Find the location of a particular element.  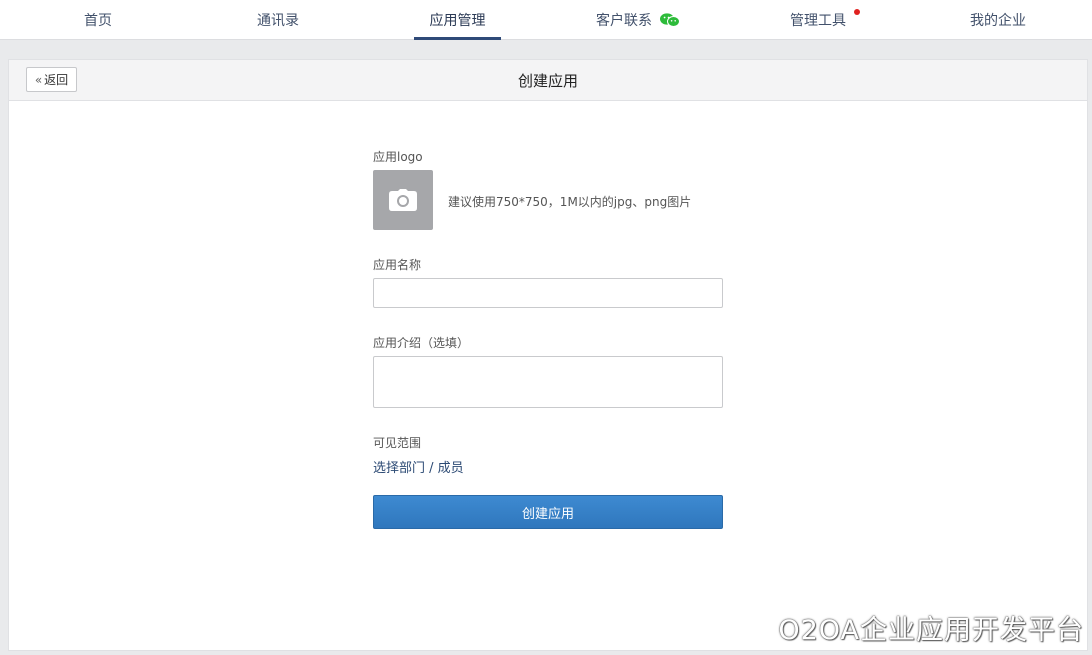

nav-item-customer-contact: 客户联系 is located at coordinates (638, 19).